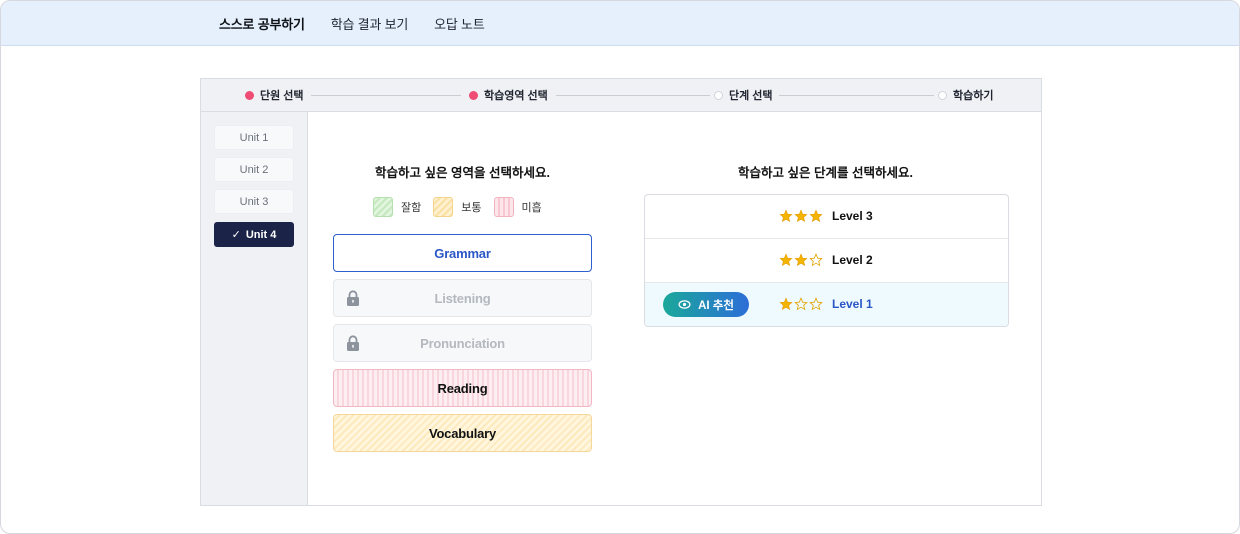 The image size is (1240, 534). What do you see at coordinates (254, 308) in the screenshot?
I see `unit-sidebar: Unit 1 Unit 2 Unit 3 ✓ Unit 4` at bounding box center [254, 308].